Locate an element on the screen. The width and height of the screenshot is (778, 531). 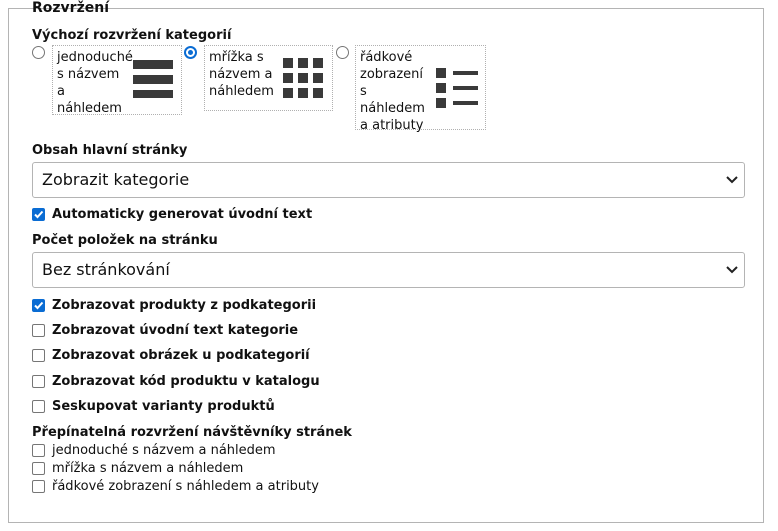
layout-option-label: jednoduché s názvem a náhledem is located at coordinates (95, 83).